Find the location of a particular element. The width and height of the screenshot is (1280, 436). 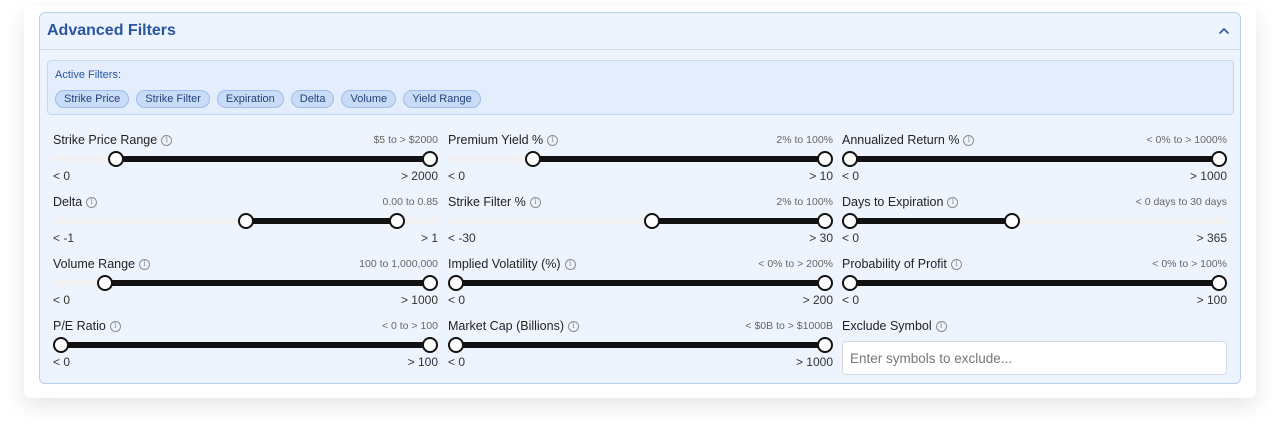

range-text: < 0% to > 200% is located at coordinates (795, 264).